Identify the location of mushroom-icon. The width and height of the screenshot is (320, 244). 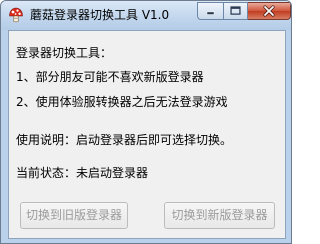
(16, 15).